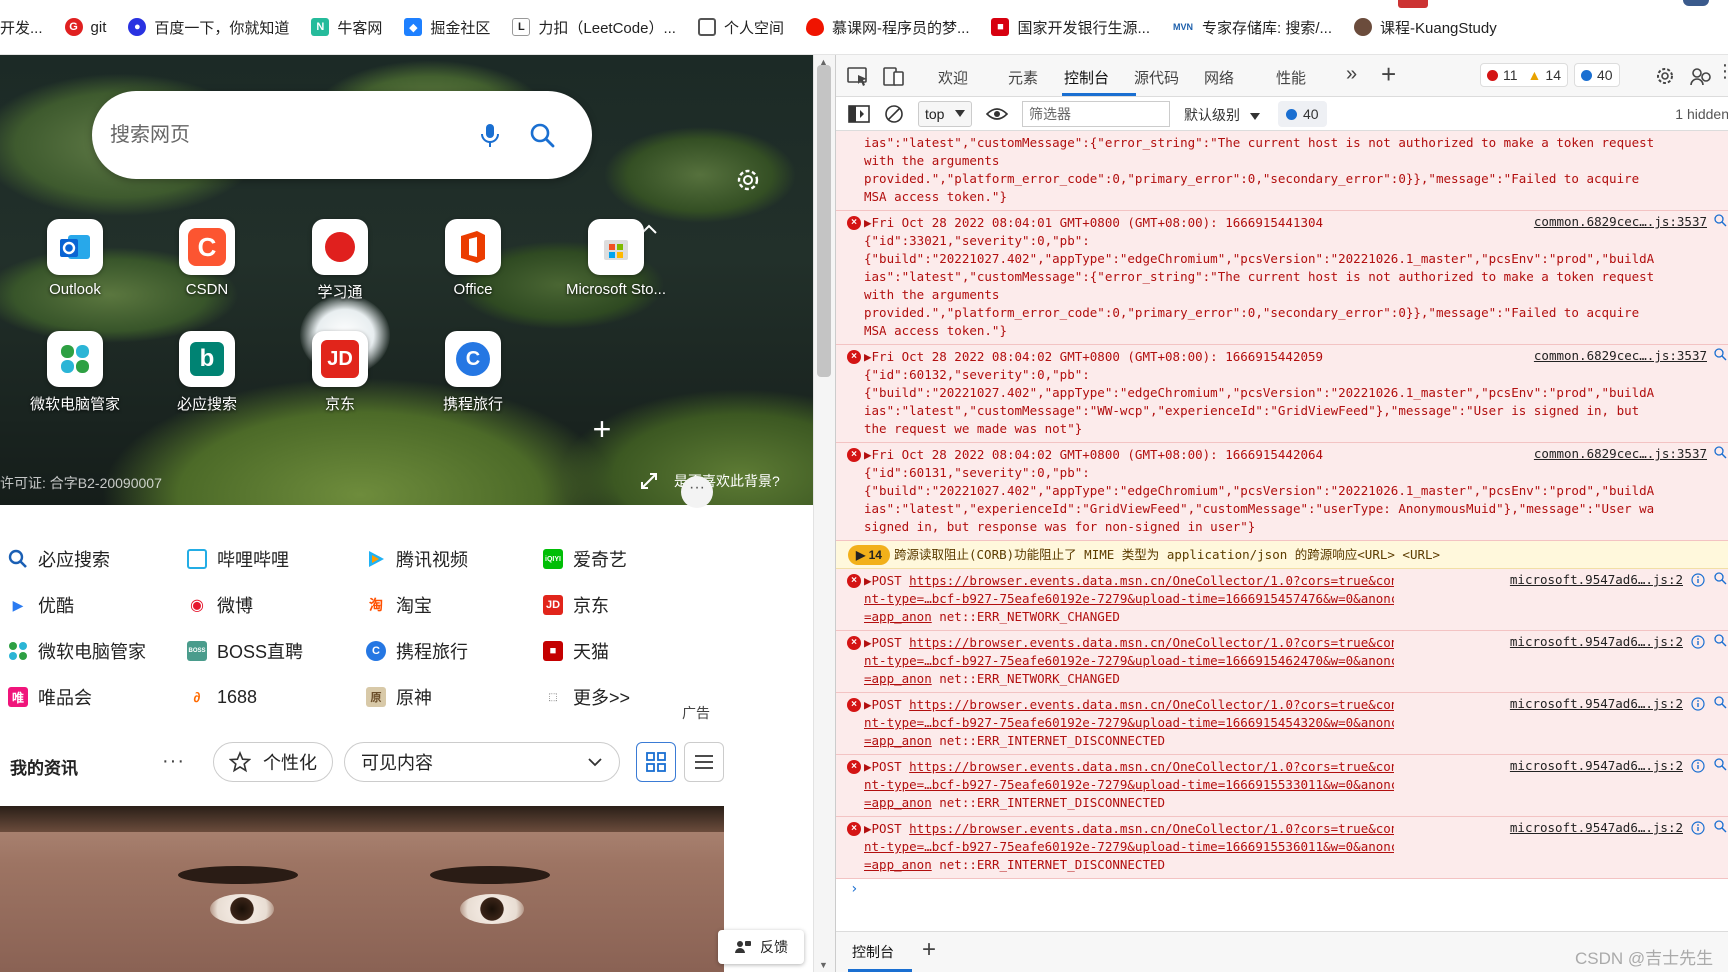  Describe the element at coordinates (1222, 115) in the screenshot. I see `log-level-select: 默认级别` at that location.